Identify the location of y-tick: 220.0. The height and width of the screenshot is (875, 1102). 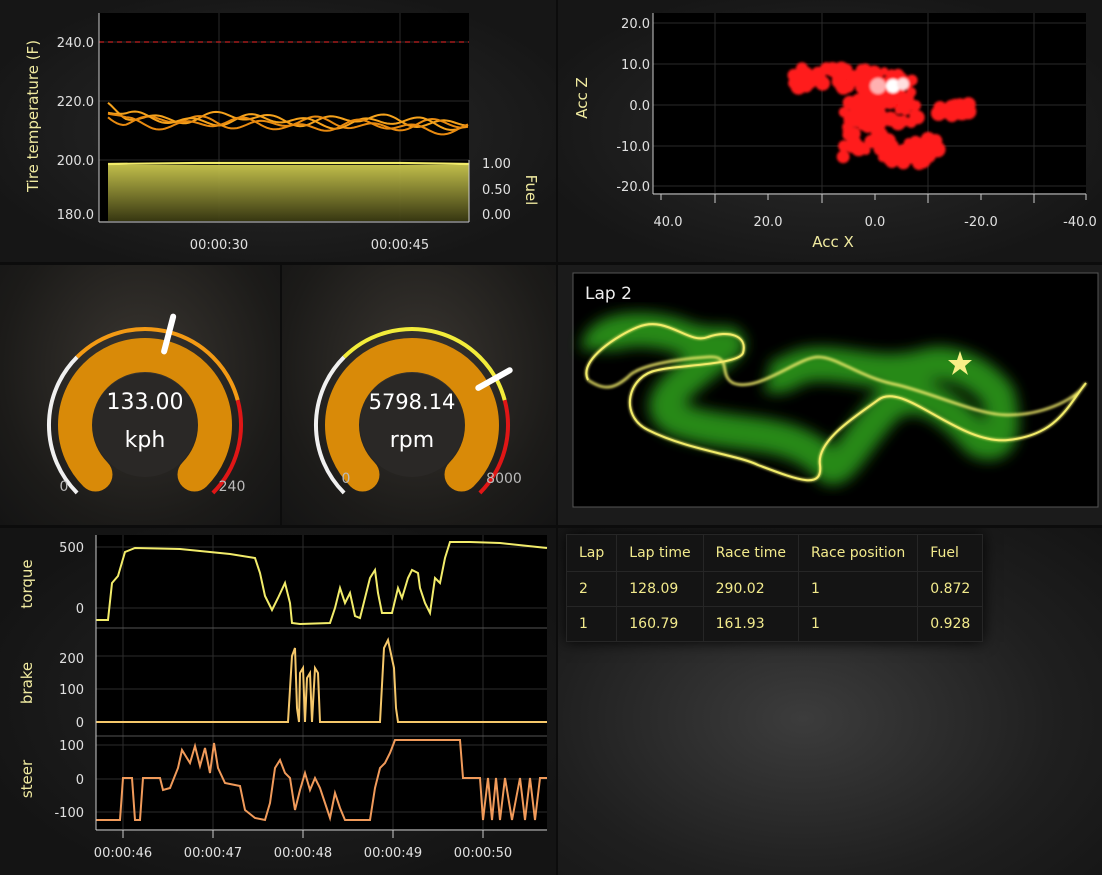
(75, 102).